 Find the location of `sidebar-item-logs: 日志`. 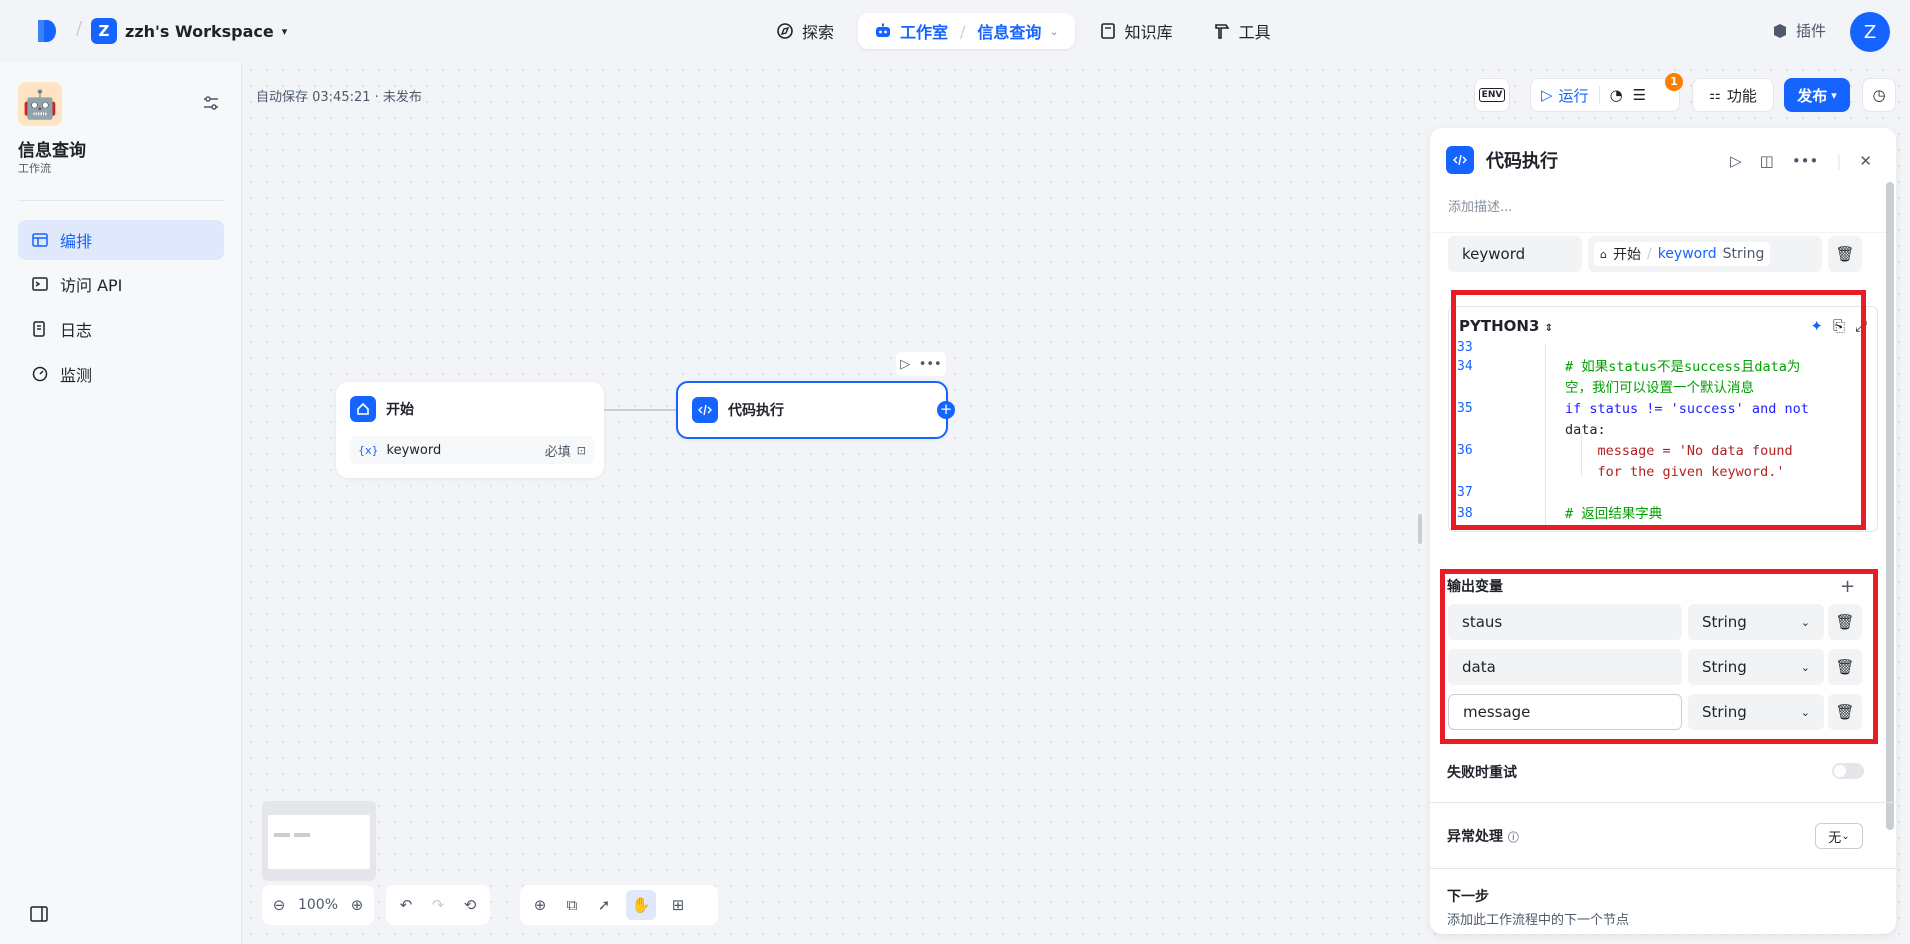

sidebar-item-logs: 日志 is located at coordinates (121, 329).